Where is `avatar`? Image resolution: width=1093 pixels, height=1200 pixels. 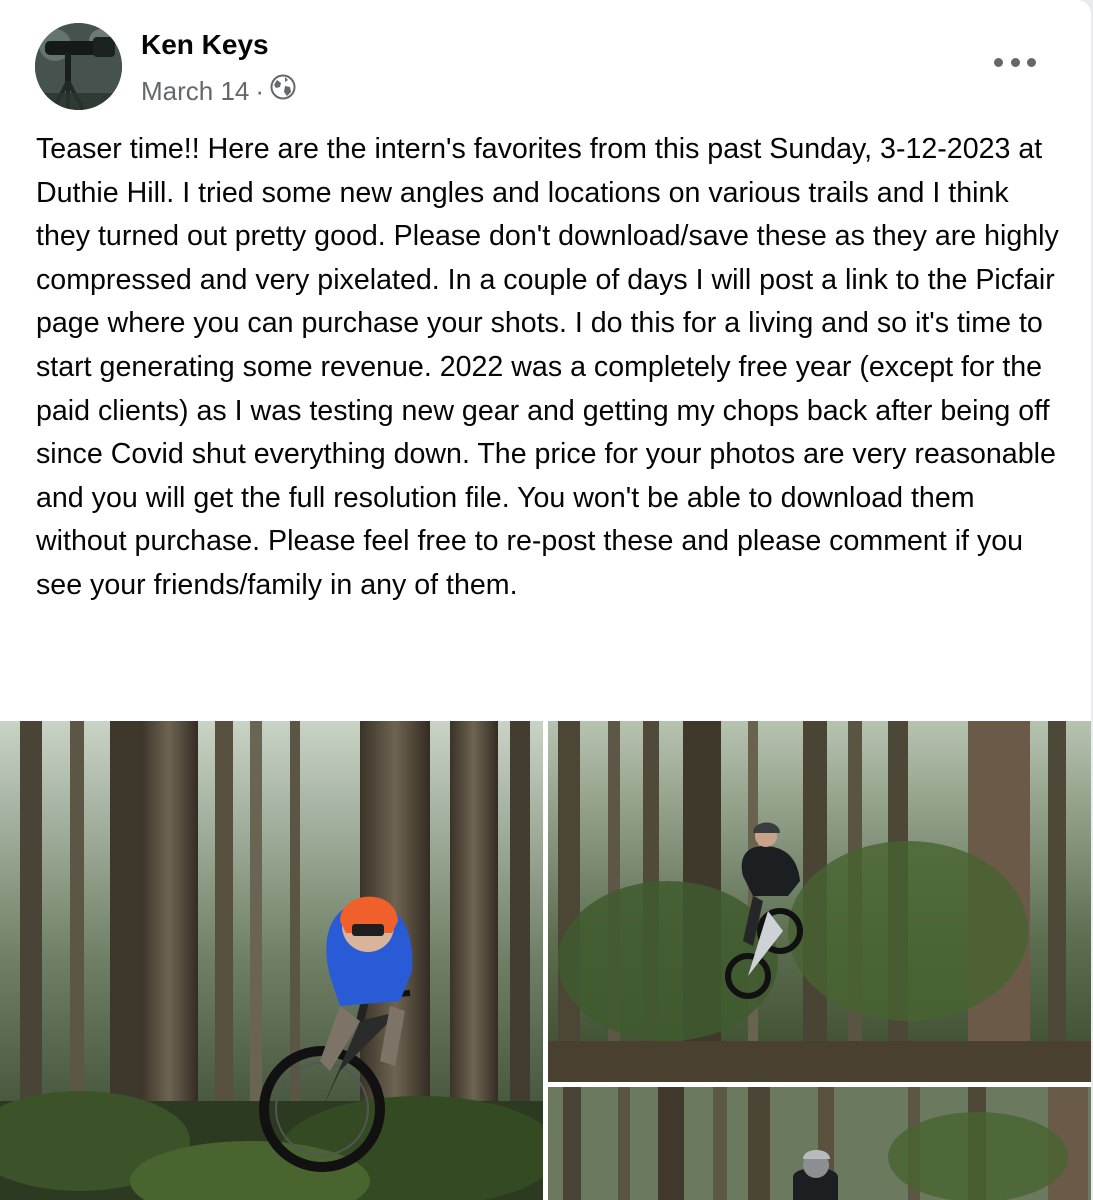 avatar is located at coordinates (78, 66).